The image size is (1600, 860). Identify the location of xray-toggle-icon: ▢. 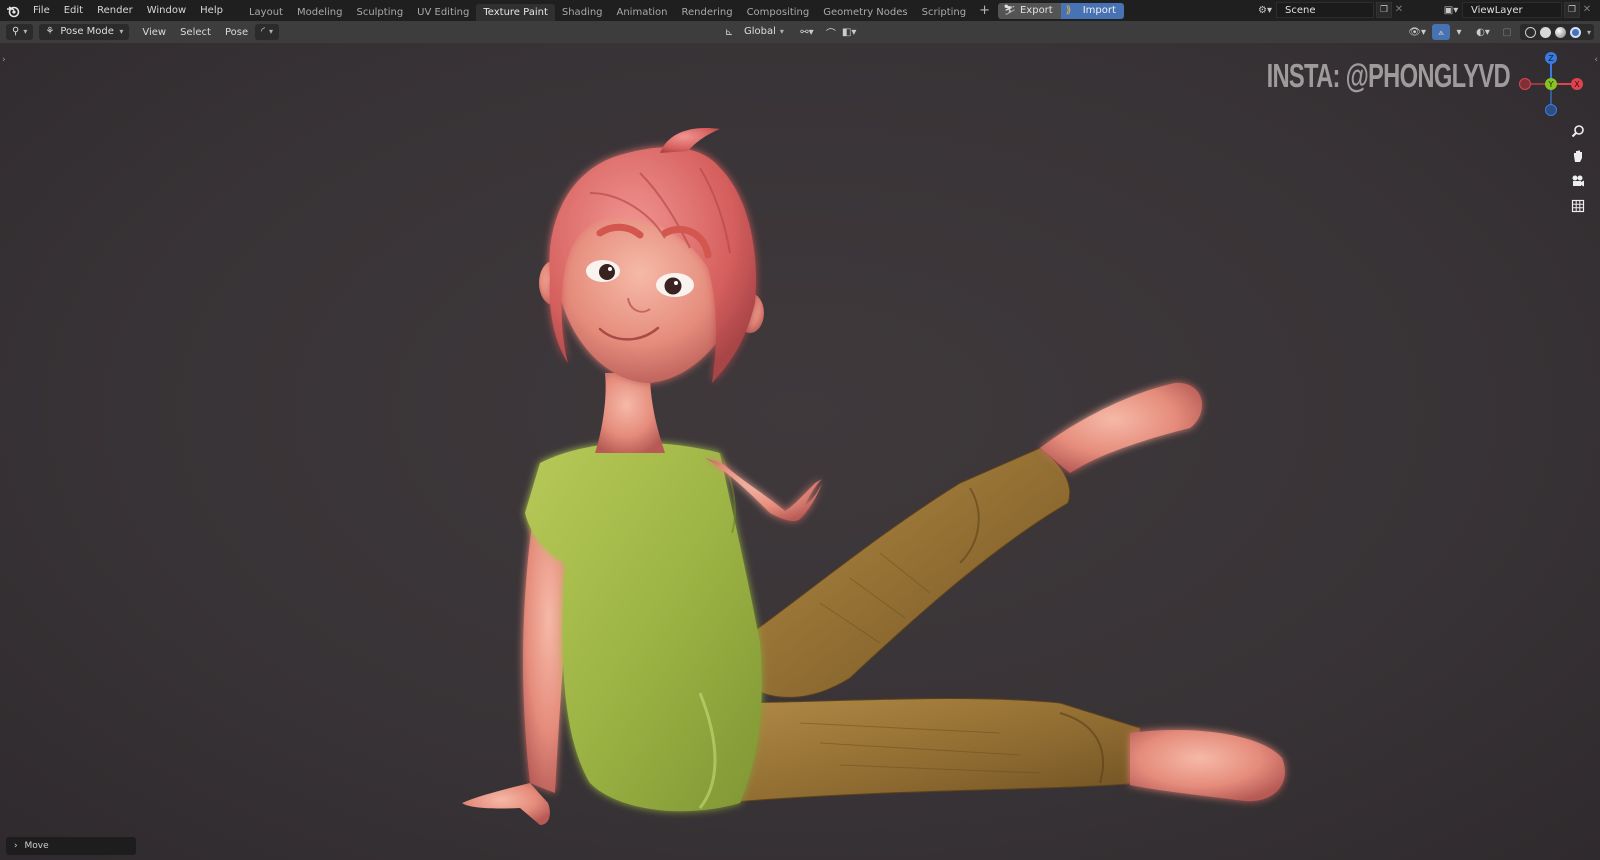
(1507, 32).